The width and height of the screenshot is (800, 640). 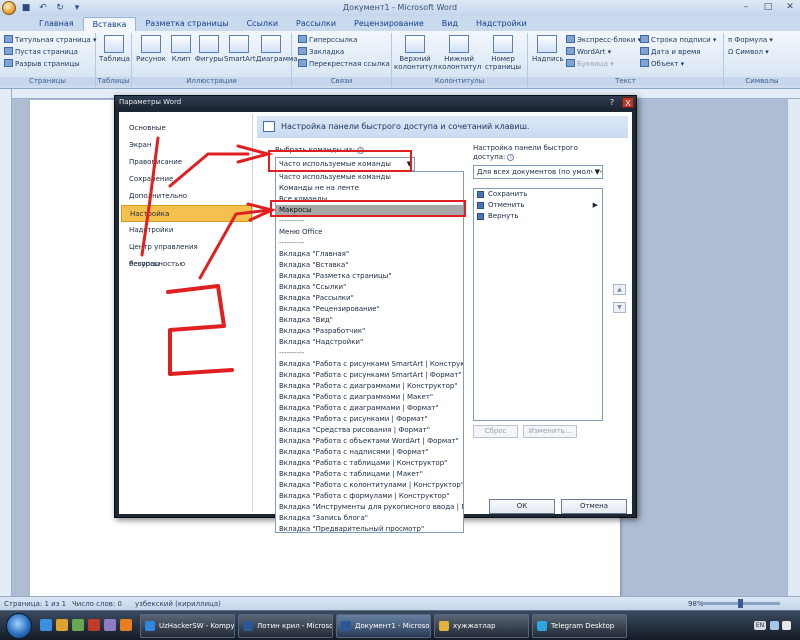 What do you see at coordinates (97, 604) in the screenshot?
I see `word-count: Число слов: 0` at bounding box center [97, 604].